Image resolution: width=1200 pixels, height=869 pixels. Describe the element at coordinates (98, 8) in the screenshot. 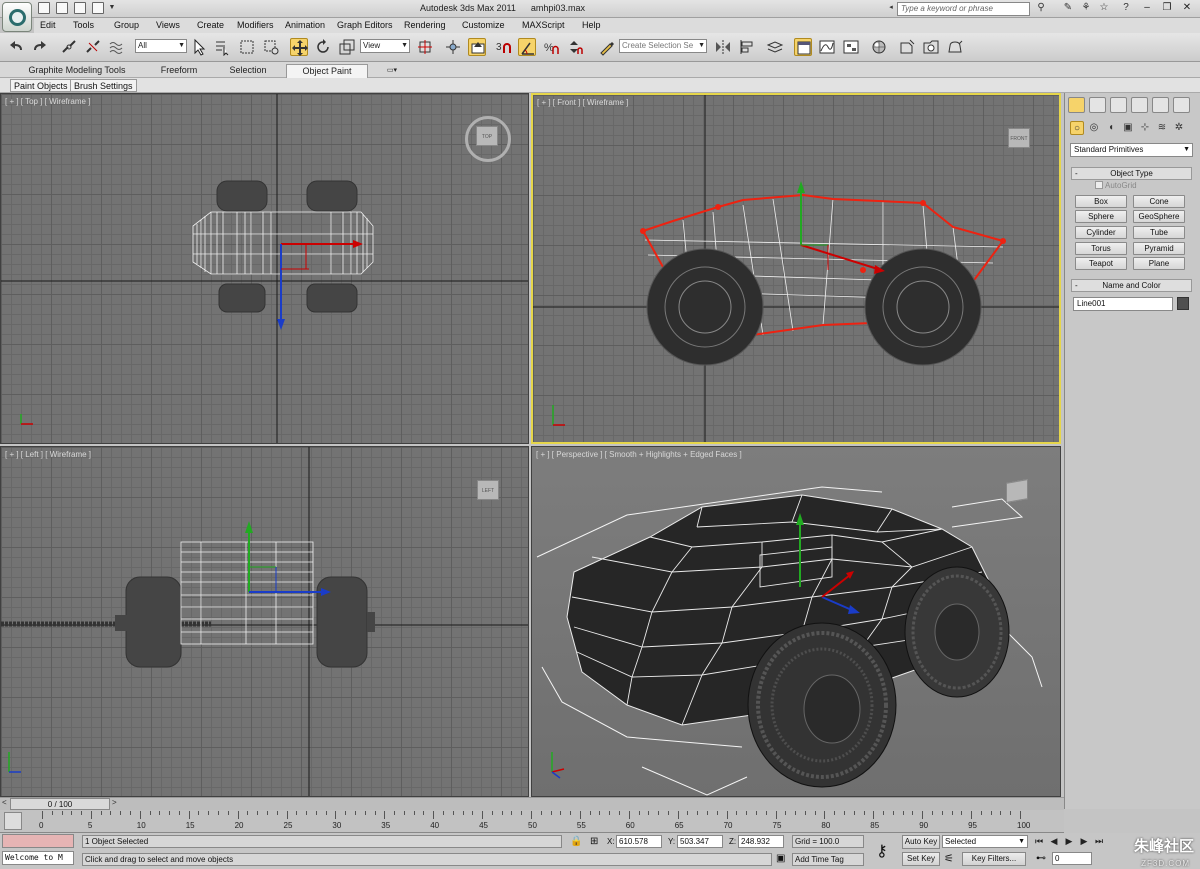

I see `project-folder-icon` at that location.